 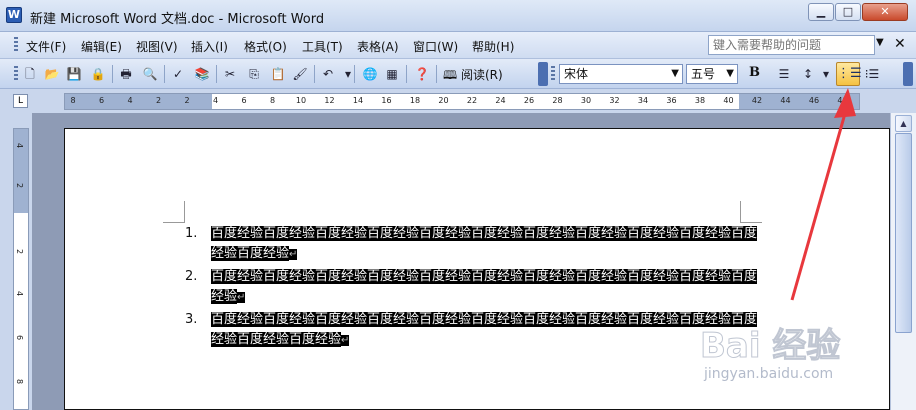 I want to click on vertical-scrollbar: ▲, so click(x=903, y=261).